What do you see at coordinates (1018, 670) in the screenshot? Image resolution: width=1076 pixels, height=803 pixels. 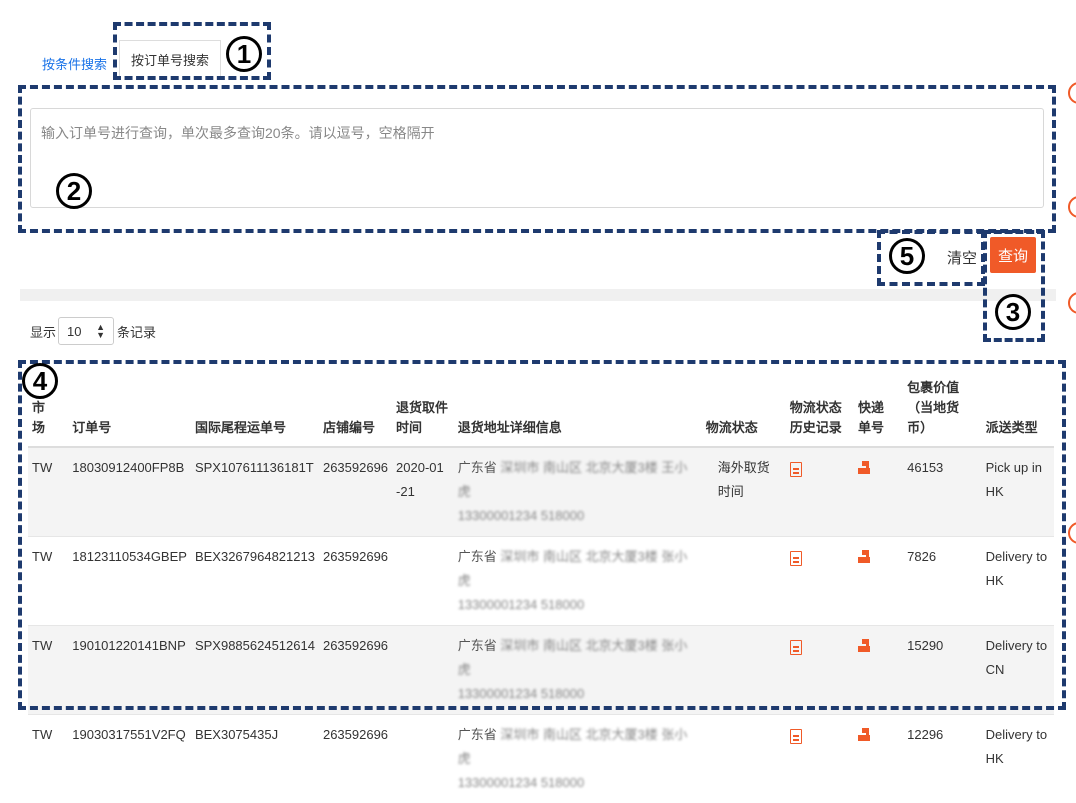 I see `cell-delivery-type: Delivery to CN` at bounding box center [1018, 670].